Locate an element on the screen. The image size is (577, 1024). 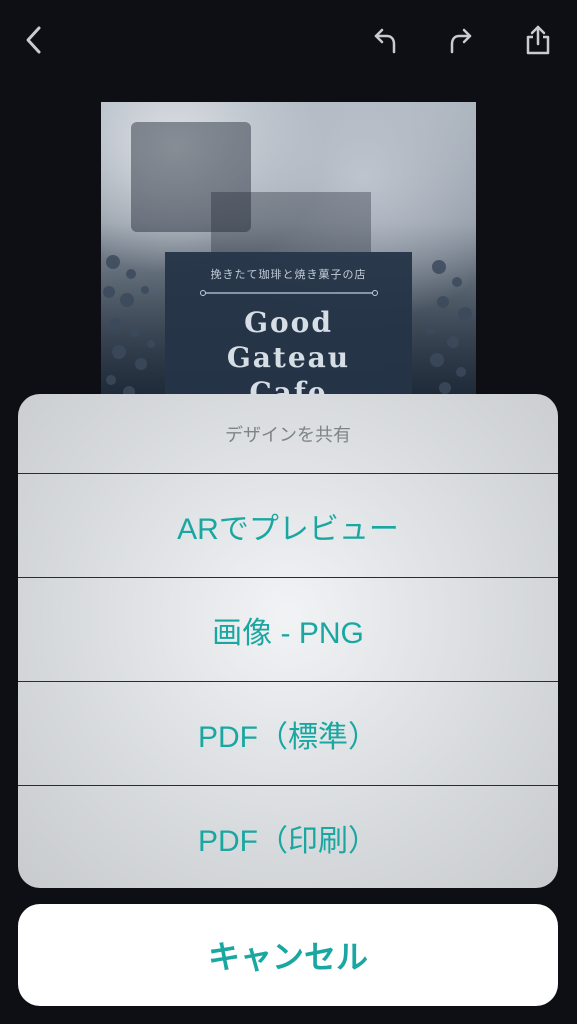
share-icon is located at coordinates (538, 40).